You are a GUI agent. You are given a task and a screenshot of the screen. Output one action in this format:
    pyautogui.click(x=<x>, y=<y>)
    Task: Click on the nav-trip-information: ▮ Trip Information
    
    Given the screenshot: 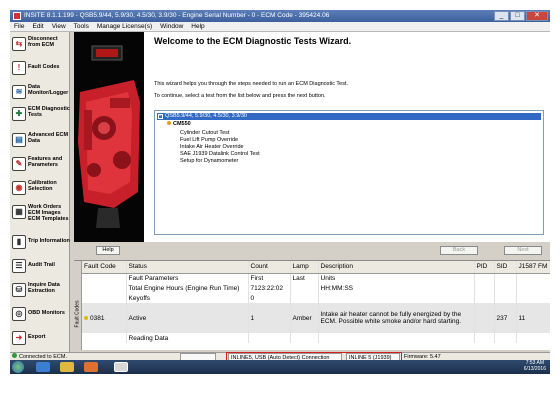 What is the action you would take?
    pyautogui.click(x=41, y=243)
    